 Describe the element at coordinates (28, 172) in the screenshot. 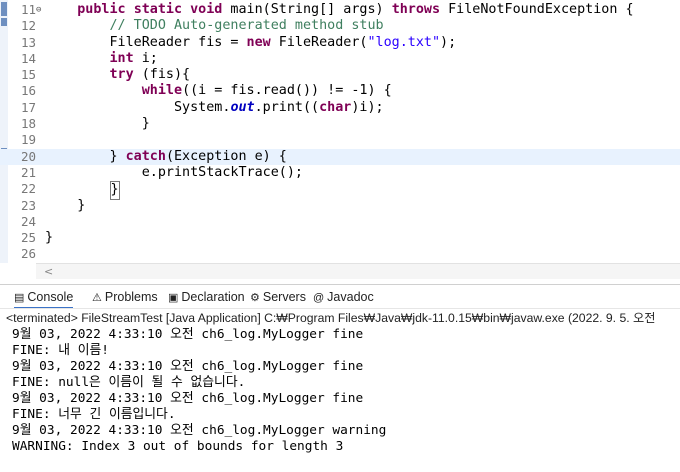

I see `line-number: 21` at that location.